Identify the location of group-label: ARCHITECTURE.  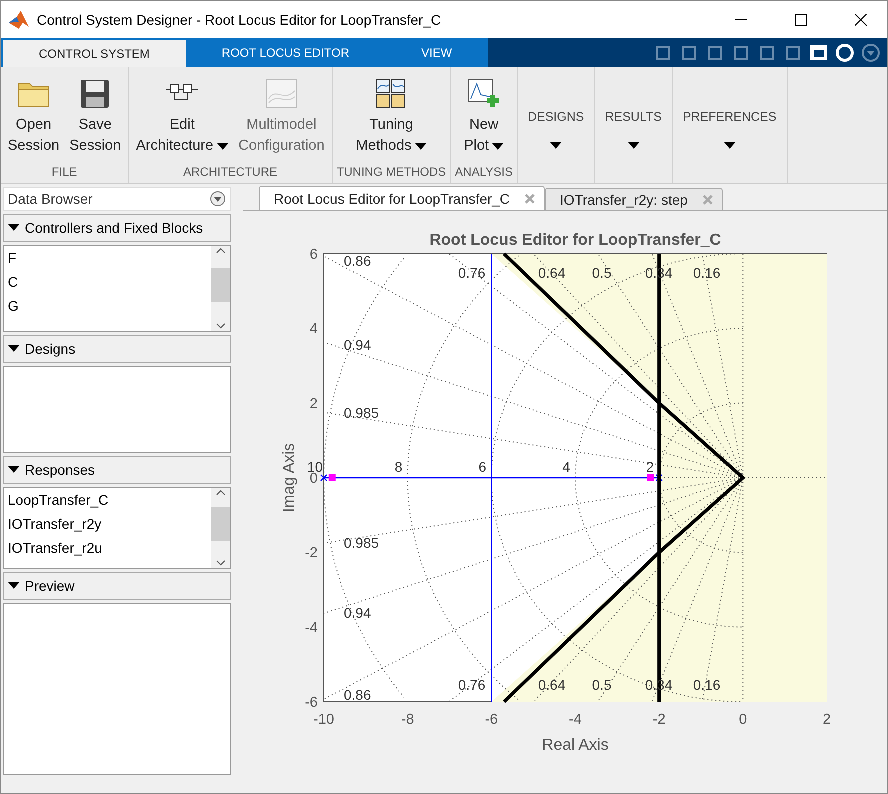
(230, 173).